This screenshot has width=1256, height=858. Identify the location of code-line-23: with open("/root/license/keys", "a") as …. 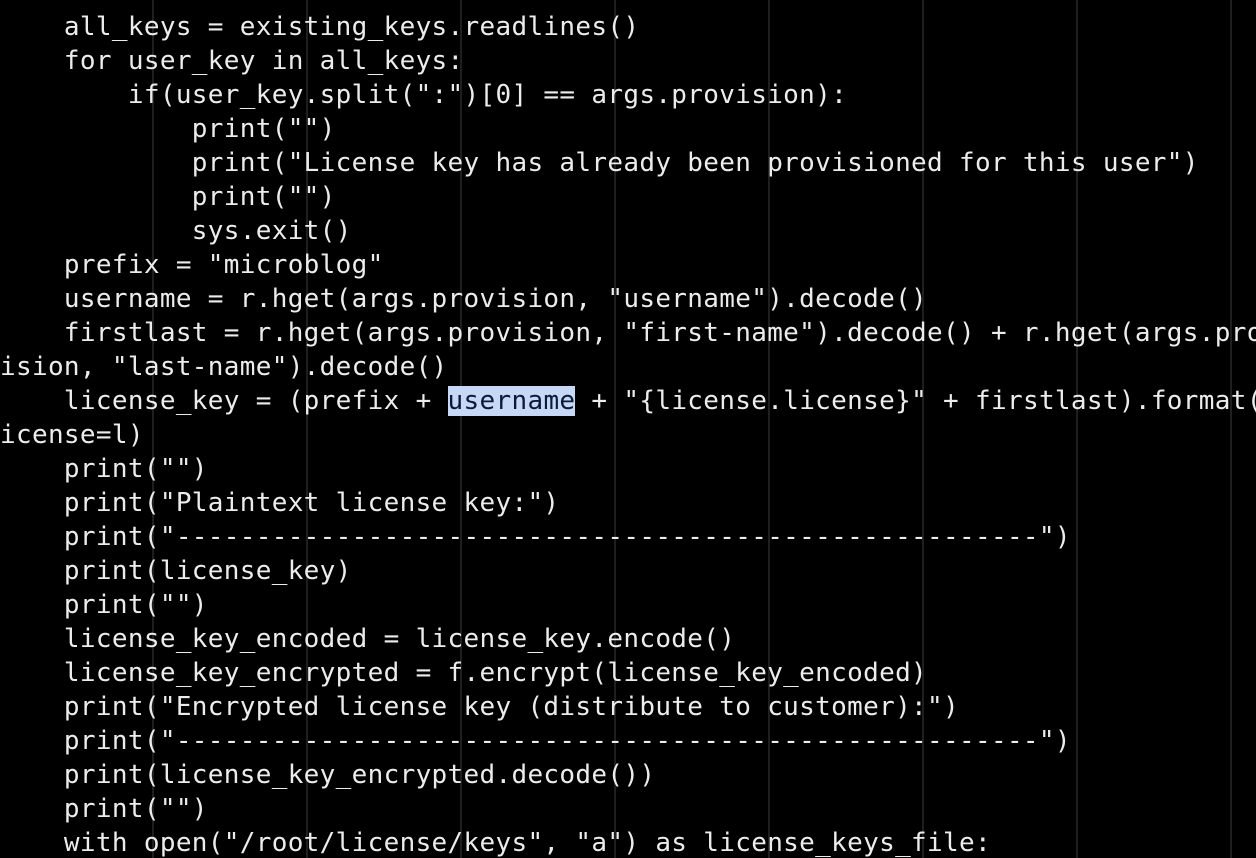
(628, 842).